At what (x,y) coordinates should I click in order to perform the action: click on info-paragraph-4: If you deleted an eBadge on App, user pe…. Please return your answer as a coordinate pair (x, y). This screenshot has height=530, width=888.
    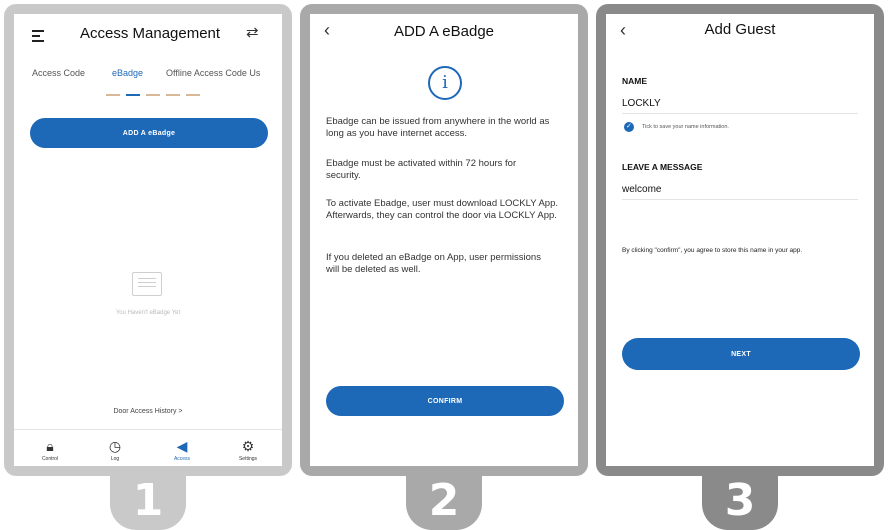
    Looking at the image, I should click on (433, 263).